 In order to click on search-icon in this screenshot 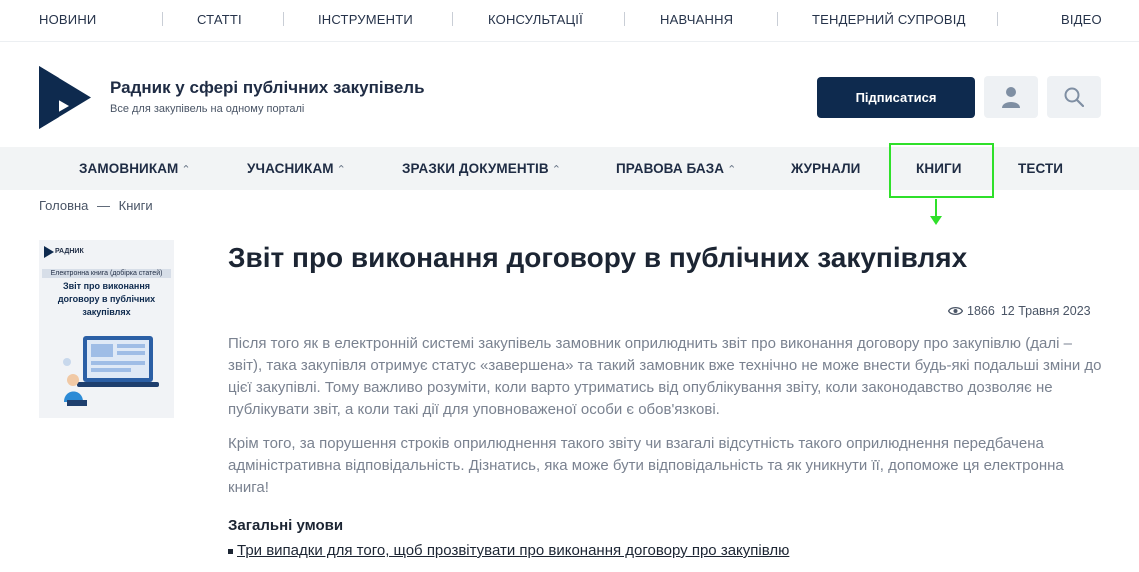, I will do `click(1074, 97)`.